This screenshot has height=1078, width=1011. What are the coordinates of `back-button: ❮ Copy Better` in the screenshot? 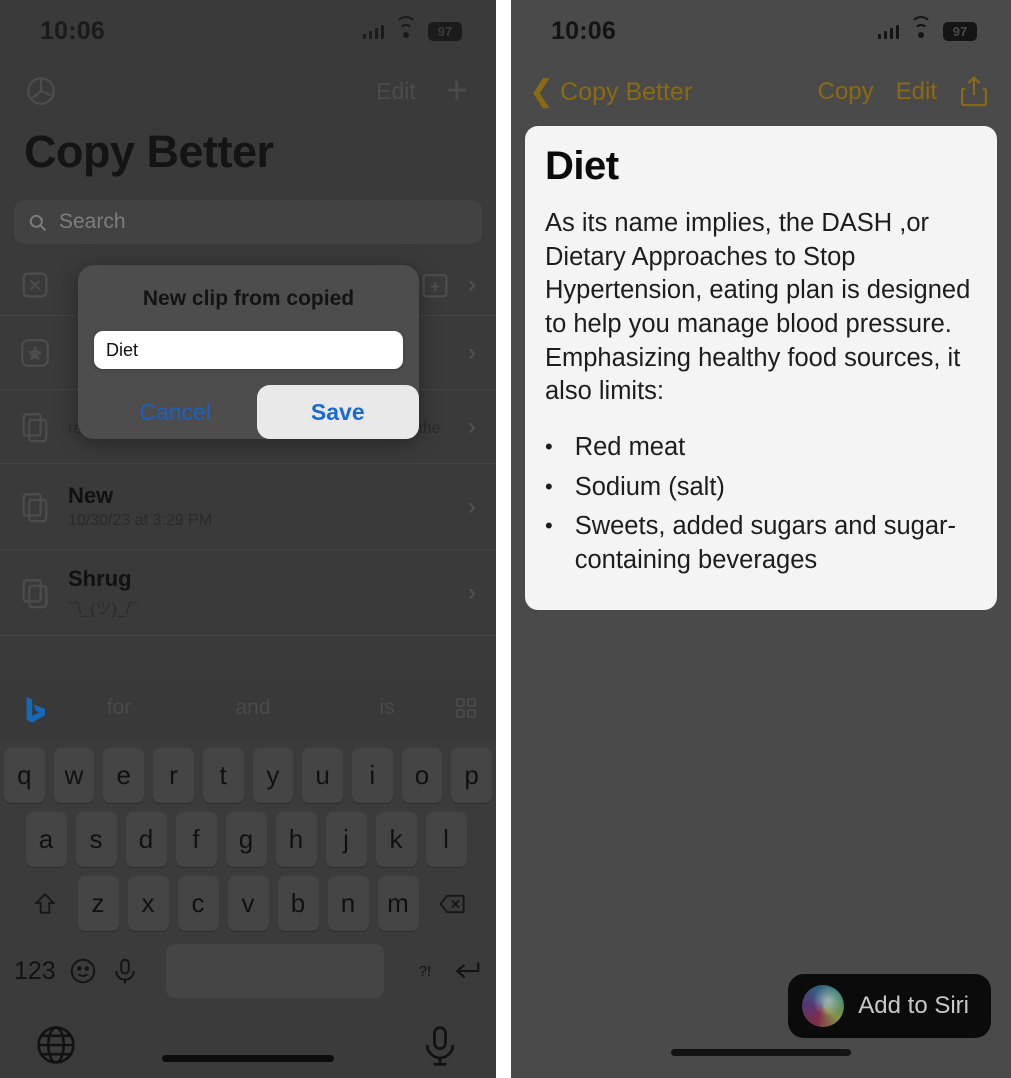 It's located at (610, 92).